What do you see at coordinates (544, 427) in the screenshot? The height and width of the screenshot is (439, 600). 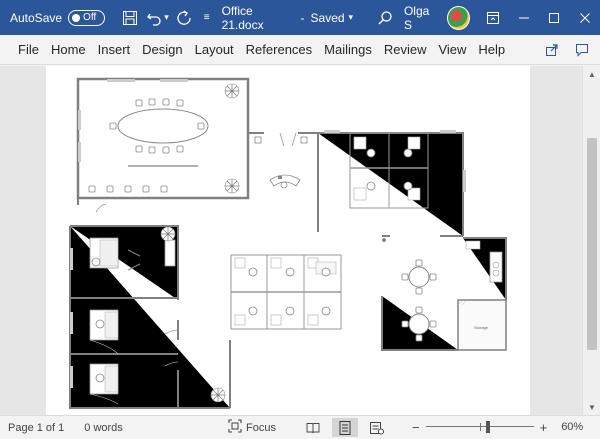 I see `zoom-in-button: +` at bounding box center [544, 427].